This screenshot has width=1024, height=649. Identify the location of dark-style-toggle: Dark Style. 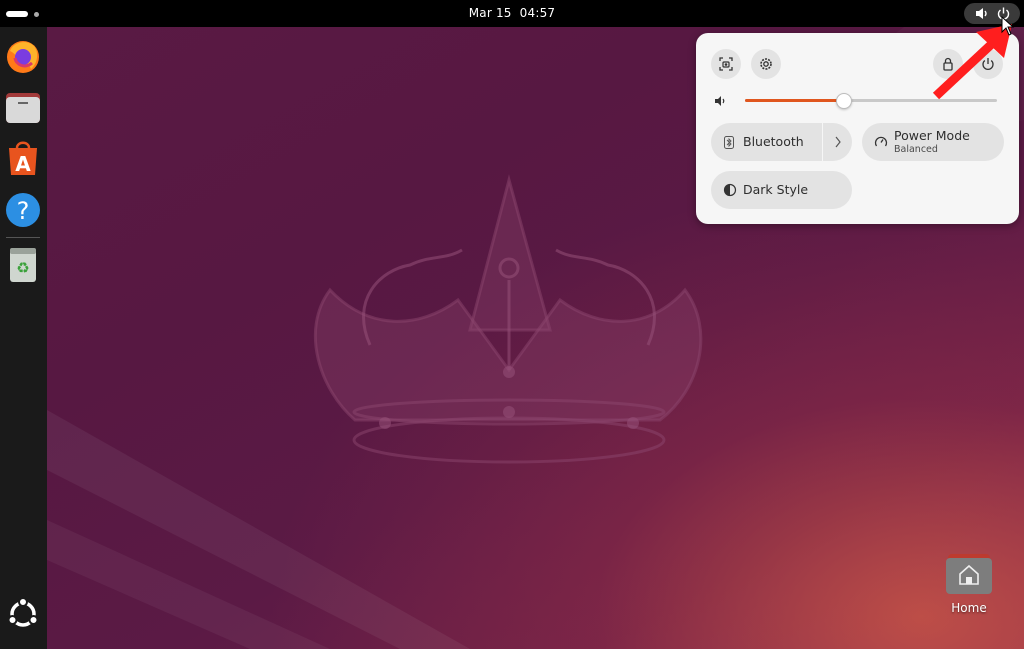
(781, 190).